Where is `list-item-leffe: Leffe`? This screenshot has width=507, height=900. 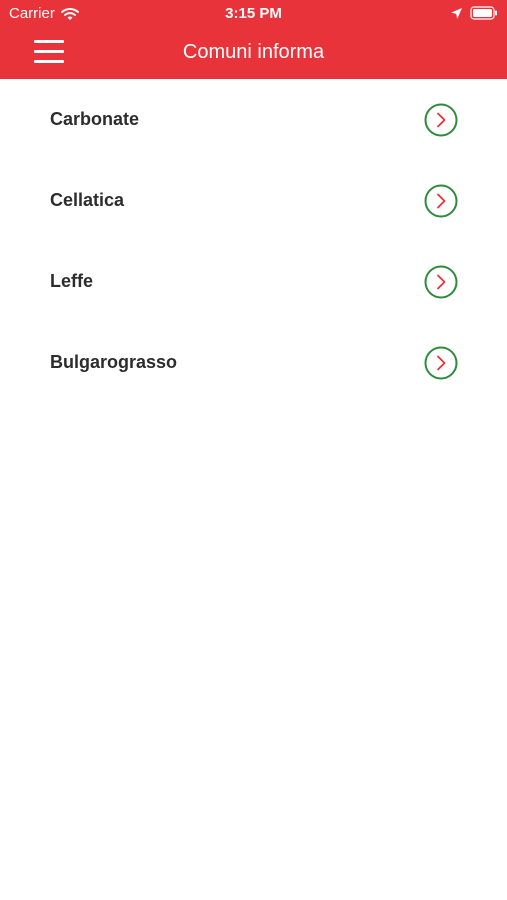
list-item-leffe: Leffe is located at coordinates (253, 281).